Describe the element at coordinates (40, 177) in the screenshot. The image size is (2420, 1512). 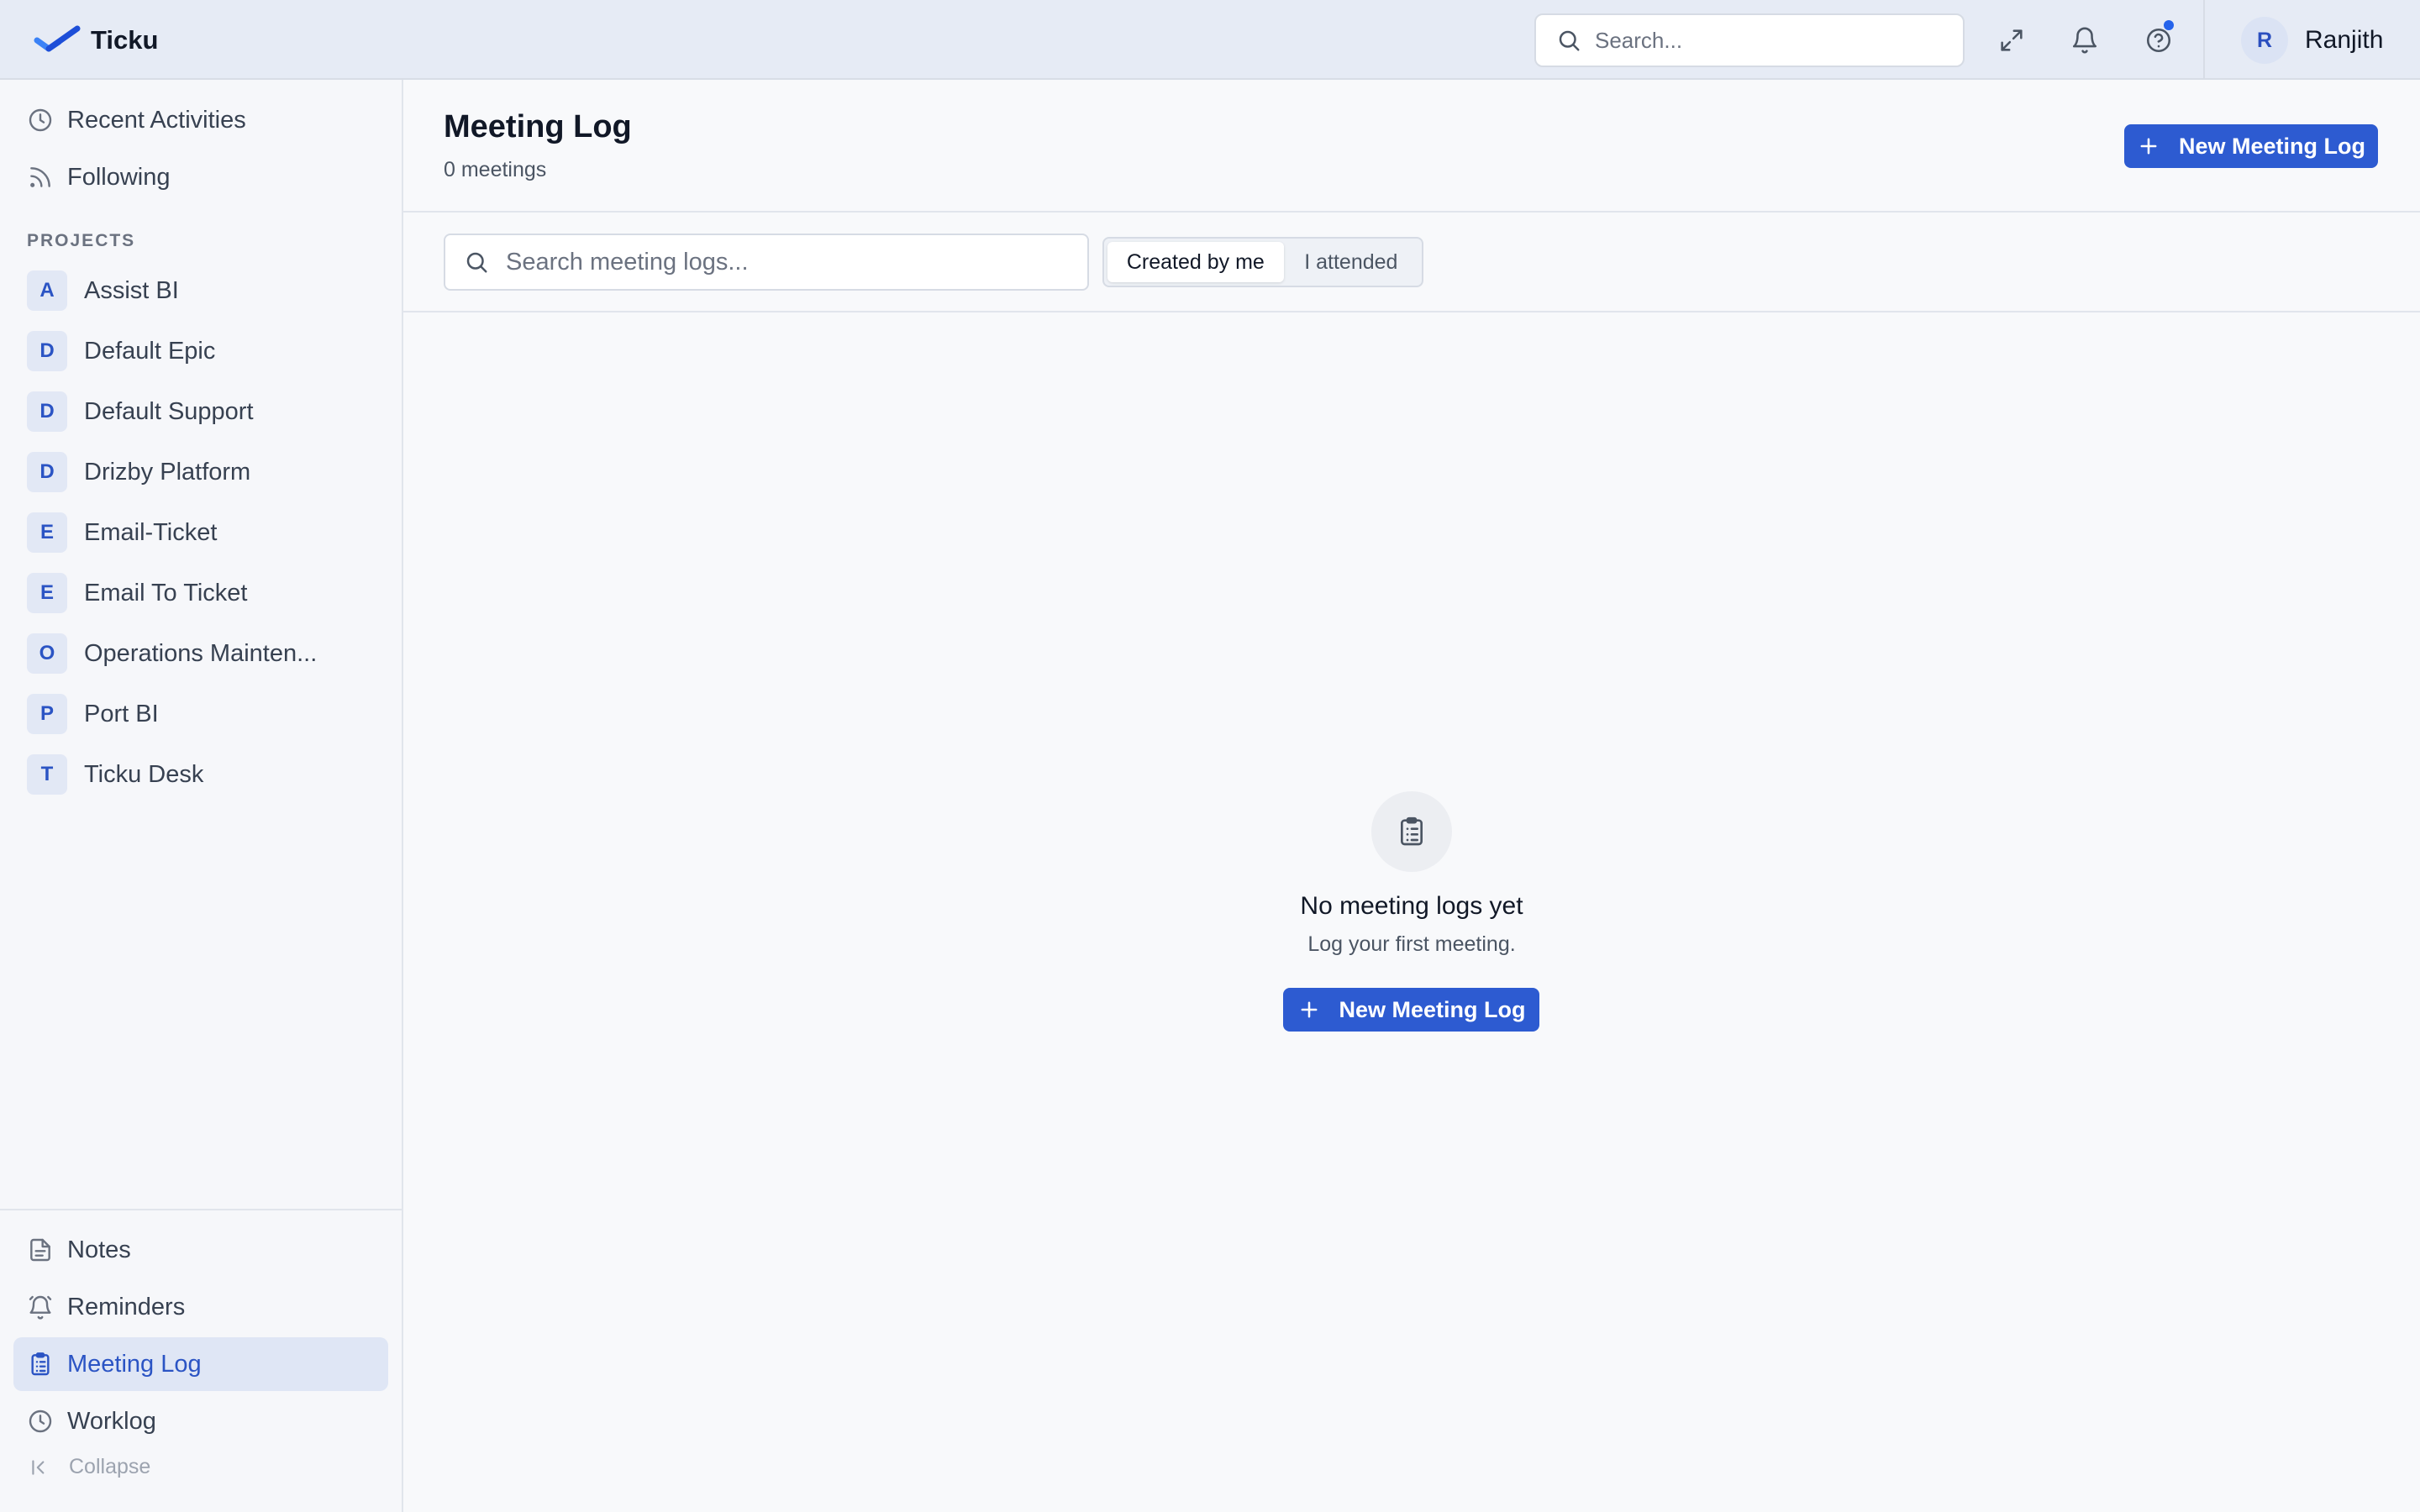
I see `rss-icon` at that location.